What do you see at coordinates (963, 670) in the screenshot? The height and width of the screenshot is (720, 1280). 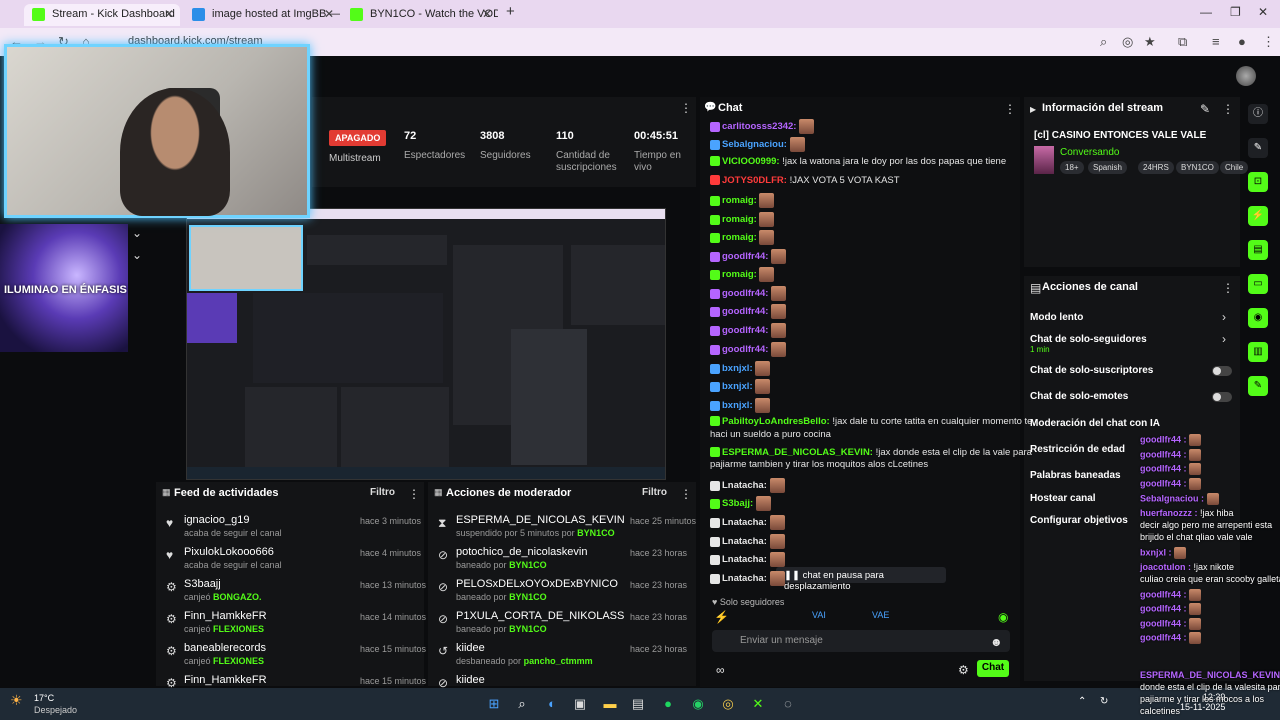 I see `gear-icon: ⚙` at bounding box center [963, 670].